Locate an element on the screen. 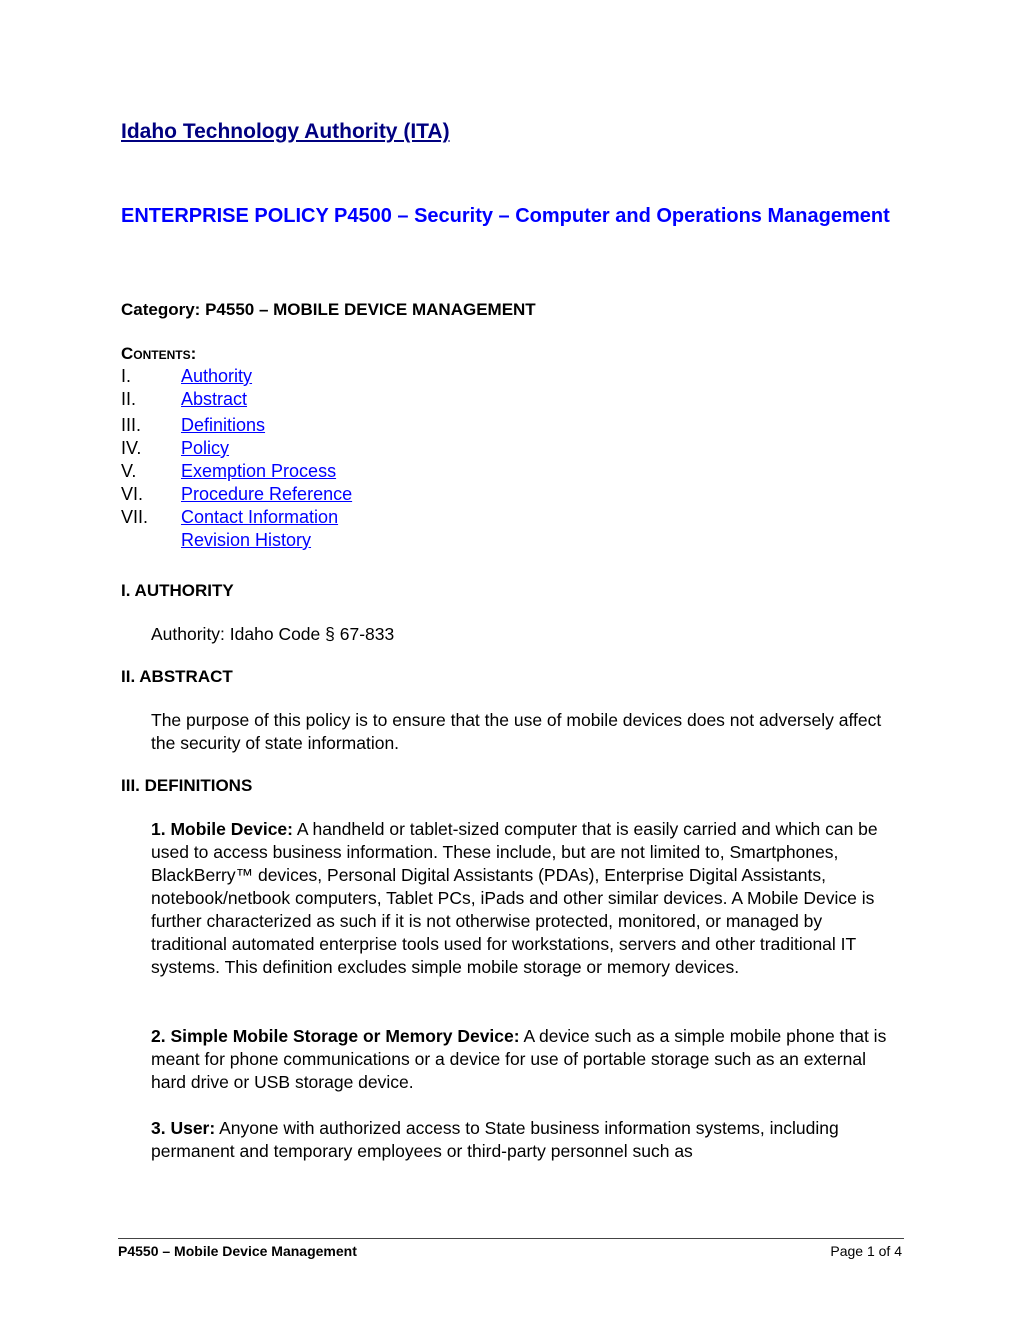  toc-link-authority: Authority is located at coordinates (216, 376).